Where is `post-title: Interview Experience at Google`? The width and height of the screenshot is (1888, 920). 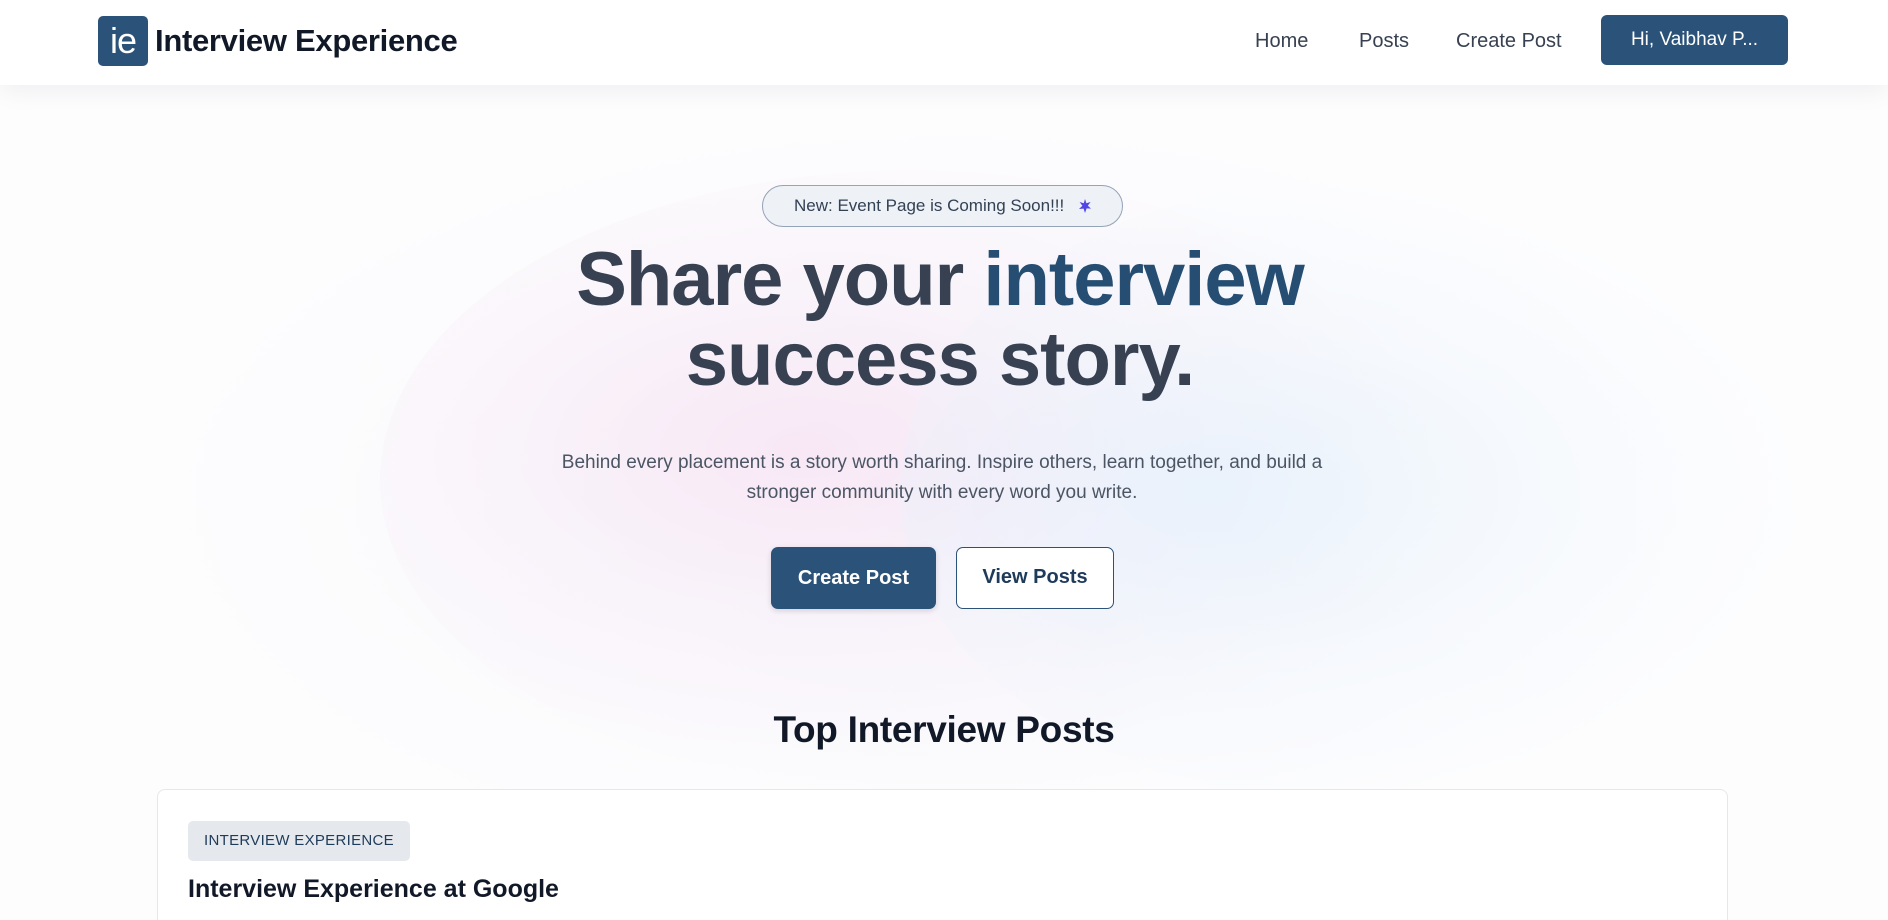 post-title: Interview Experience at Google is located at coordinates (373, 889).